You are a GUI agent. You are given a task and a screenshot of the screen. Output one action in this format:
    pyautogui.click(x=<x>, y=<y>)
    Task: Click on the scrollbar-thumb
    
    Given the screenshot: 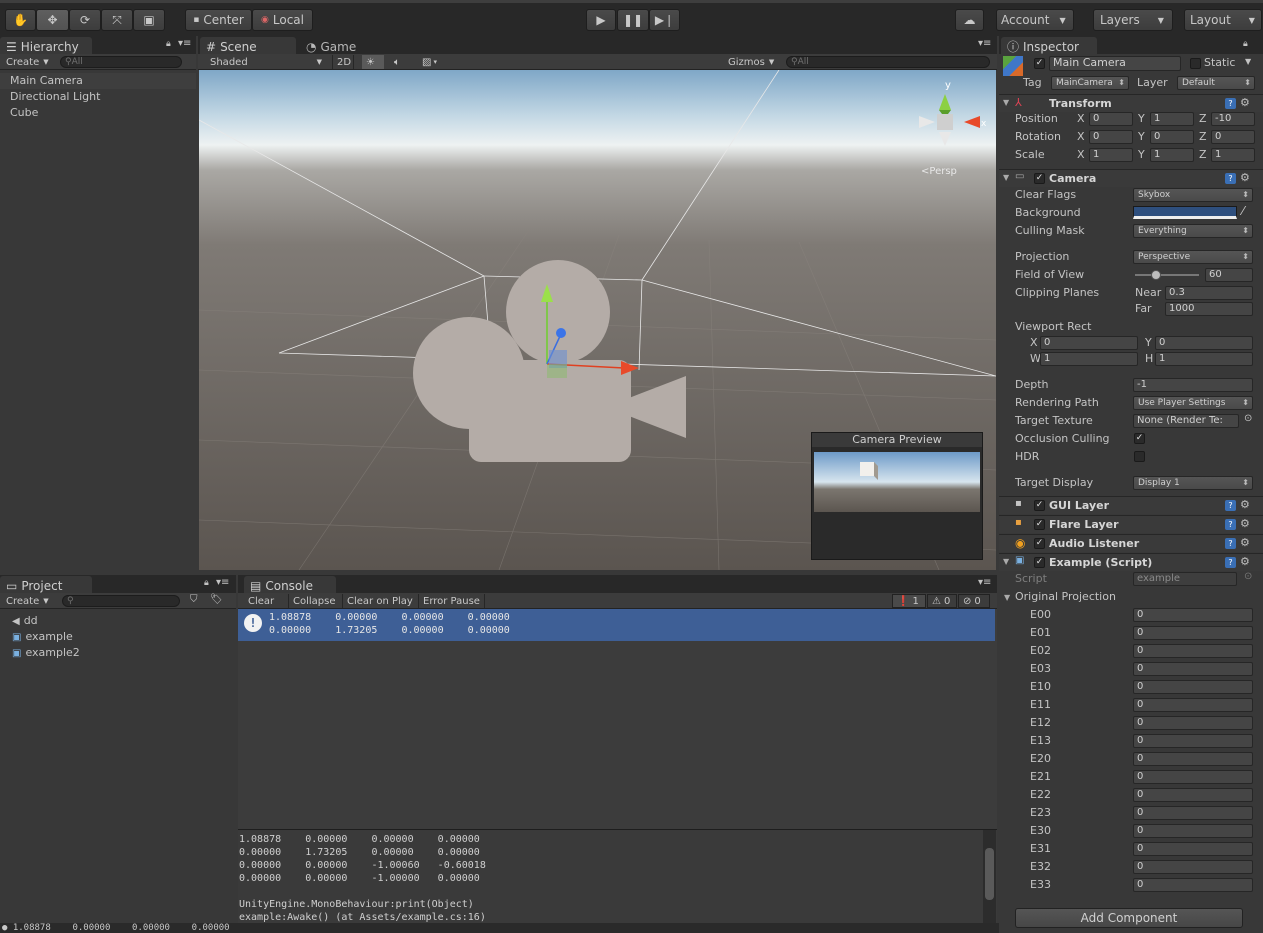 What is the action you would take?
    pyautogui.click(x=989, y=874)
    